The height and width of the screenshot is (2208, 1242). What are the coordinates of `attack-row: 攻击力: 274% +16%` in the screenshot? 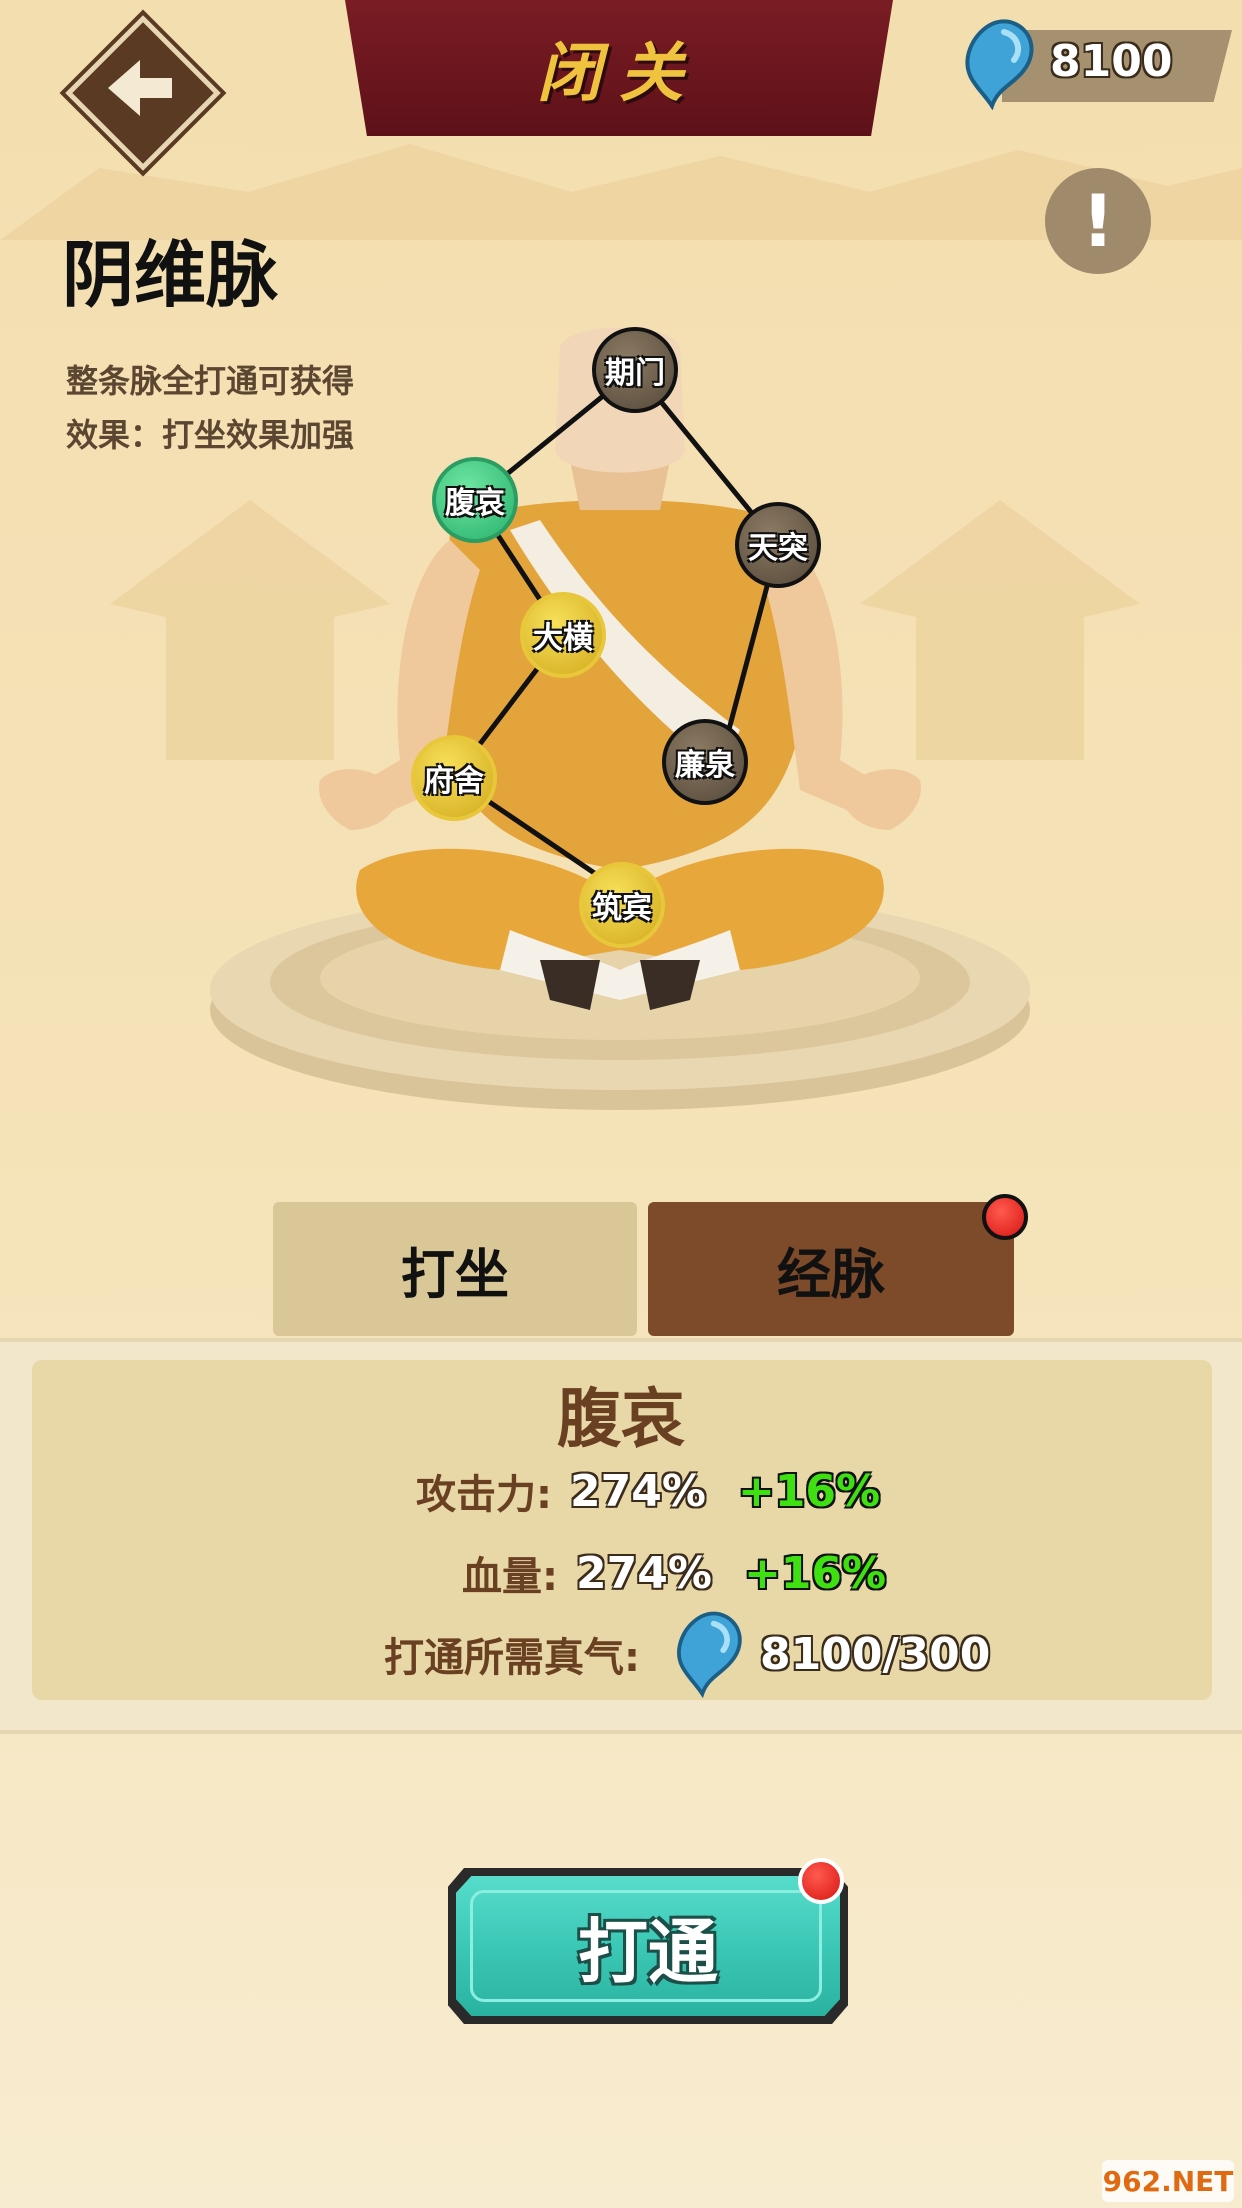 It's located at (648, 1491).